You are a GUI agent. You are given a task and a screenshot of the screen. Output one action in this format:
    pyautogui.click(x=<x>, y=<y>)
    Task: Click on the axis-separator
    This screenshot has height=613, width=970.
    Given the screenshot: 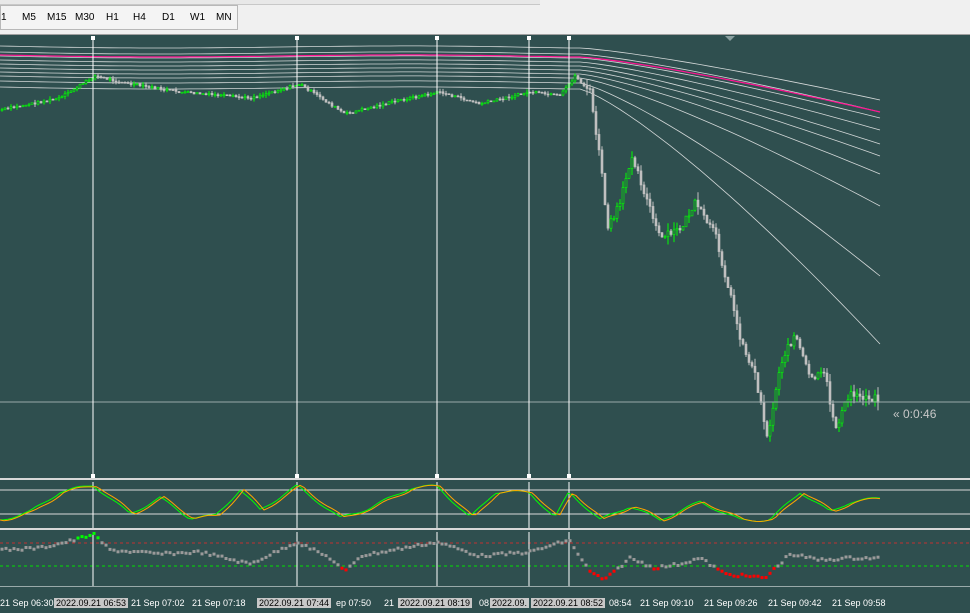 What is the action you would take?
    pyautogui.click(x=485, y=586)
    